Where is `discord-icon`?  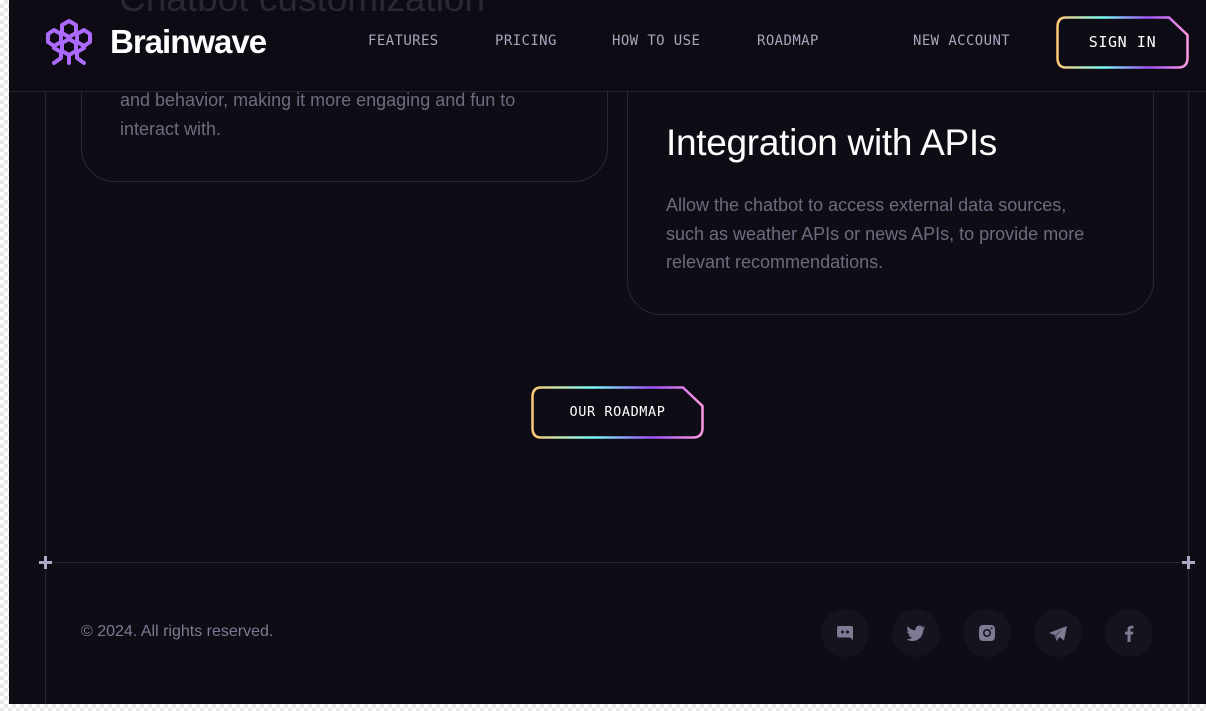 discord-icon is located at coordinates (845, 633).